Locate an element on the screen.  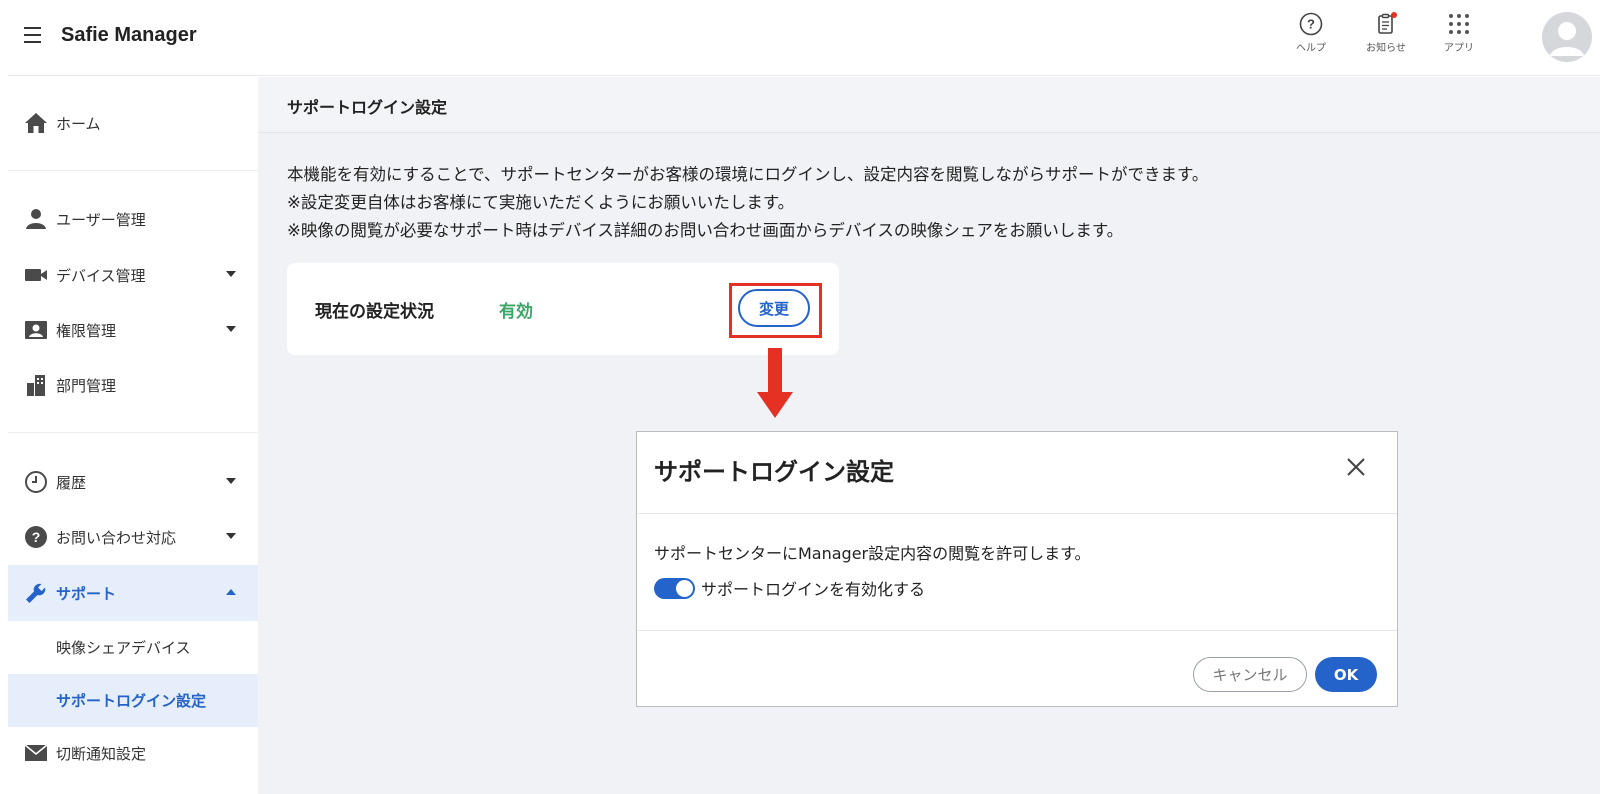
sidebar-item-label: 権限管理 is located at coordinates (86, 330).